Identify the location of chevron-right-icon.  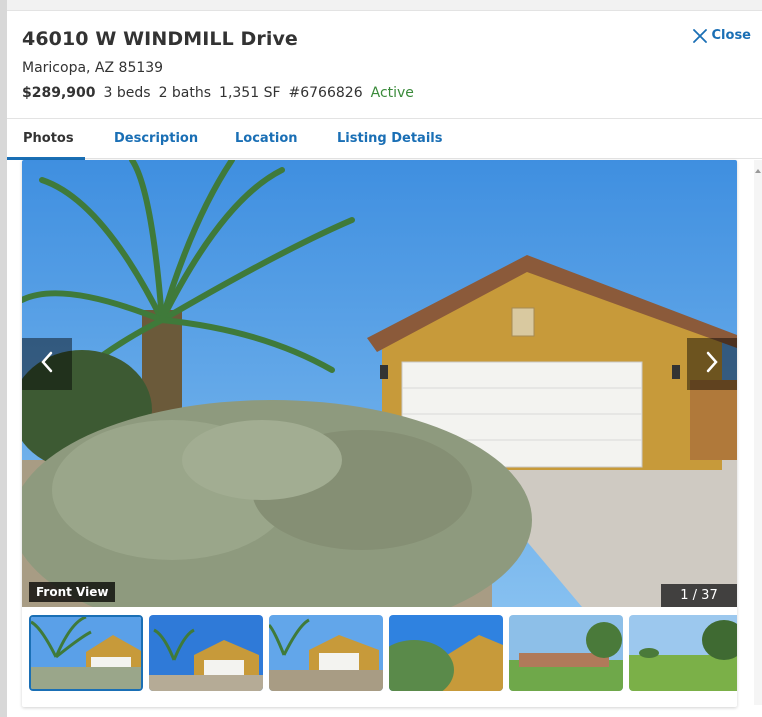
(712, 364).